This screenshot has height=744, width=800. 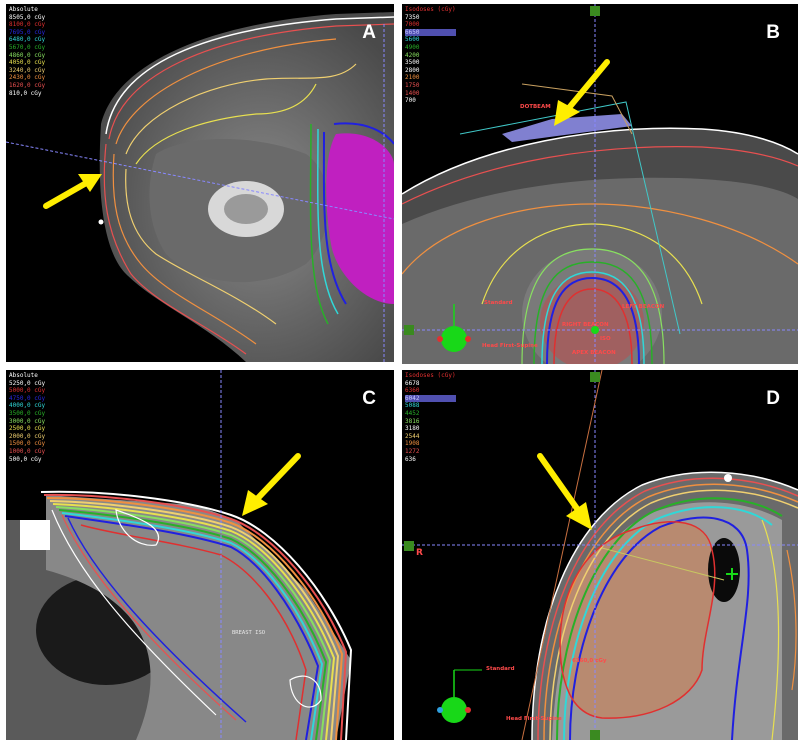 What do you see at coordinates (412, 406) in the screenshot?
I see `legend-entry: 5088` at bounding box center [412, 406].